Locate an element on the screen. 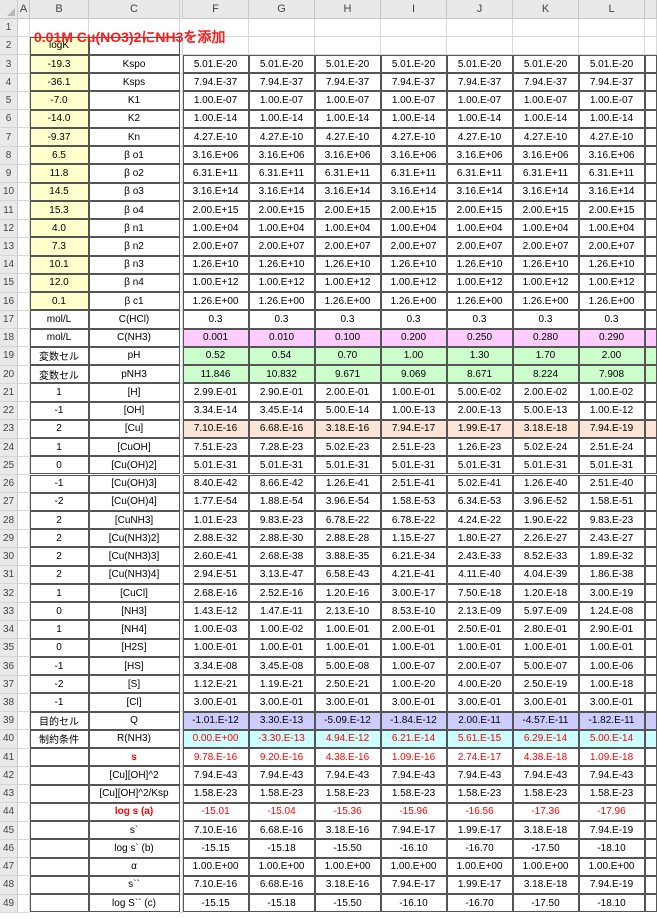 The image size is (657, 919). cell-l28: 9.83.E-23 is located at coordinates (611, 520).